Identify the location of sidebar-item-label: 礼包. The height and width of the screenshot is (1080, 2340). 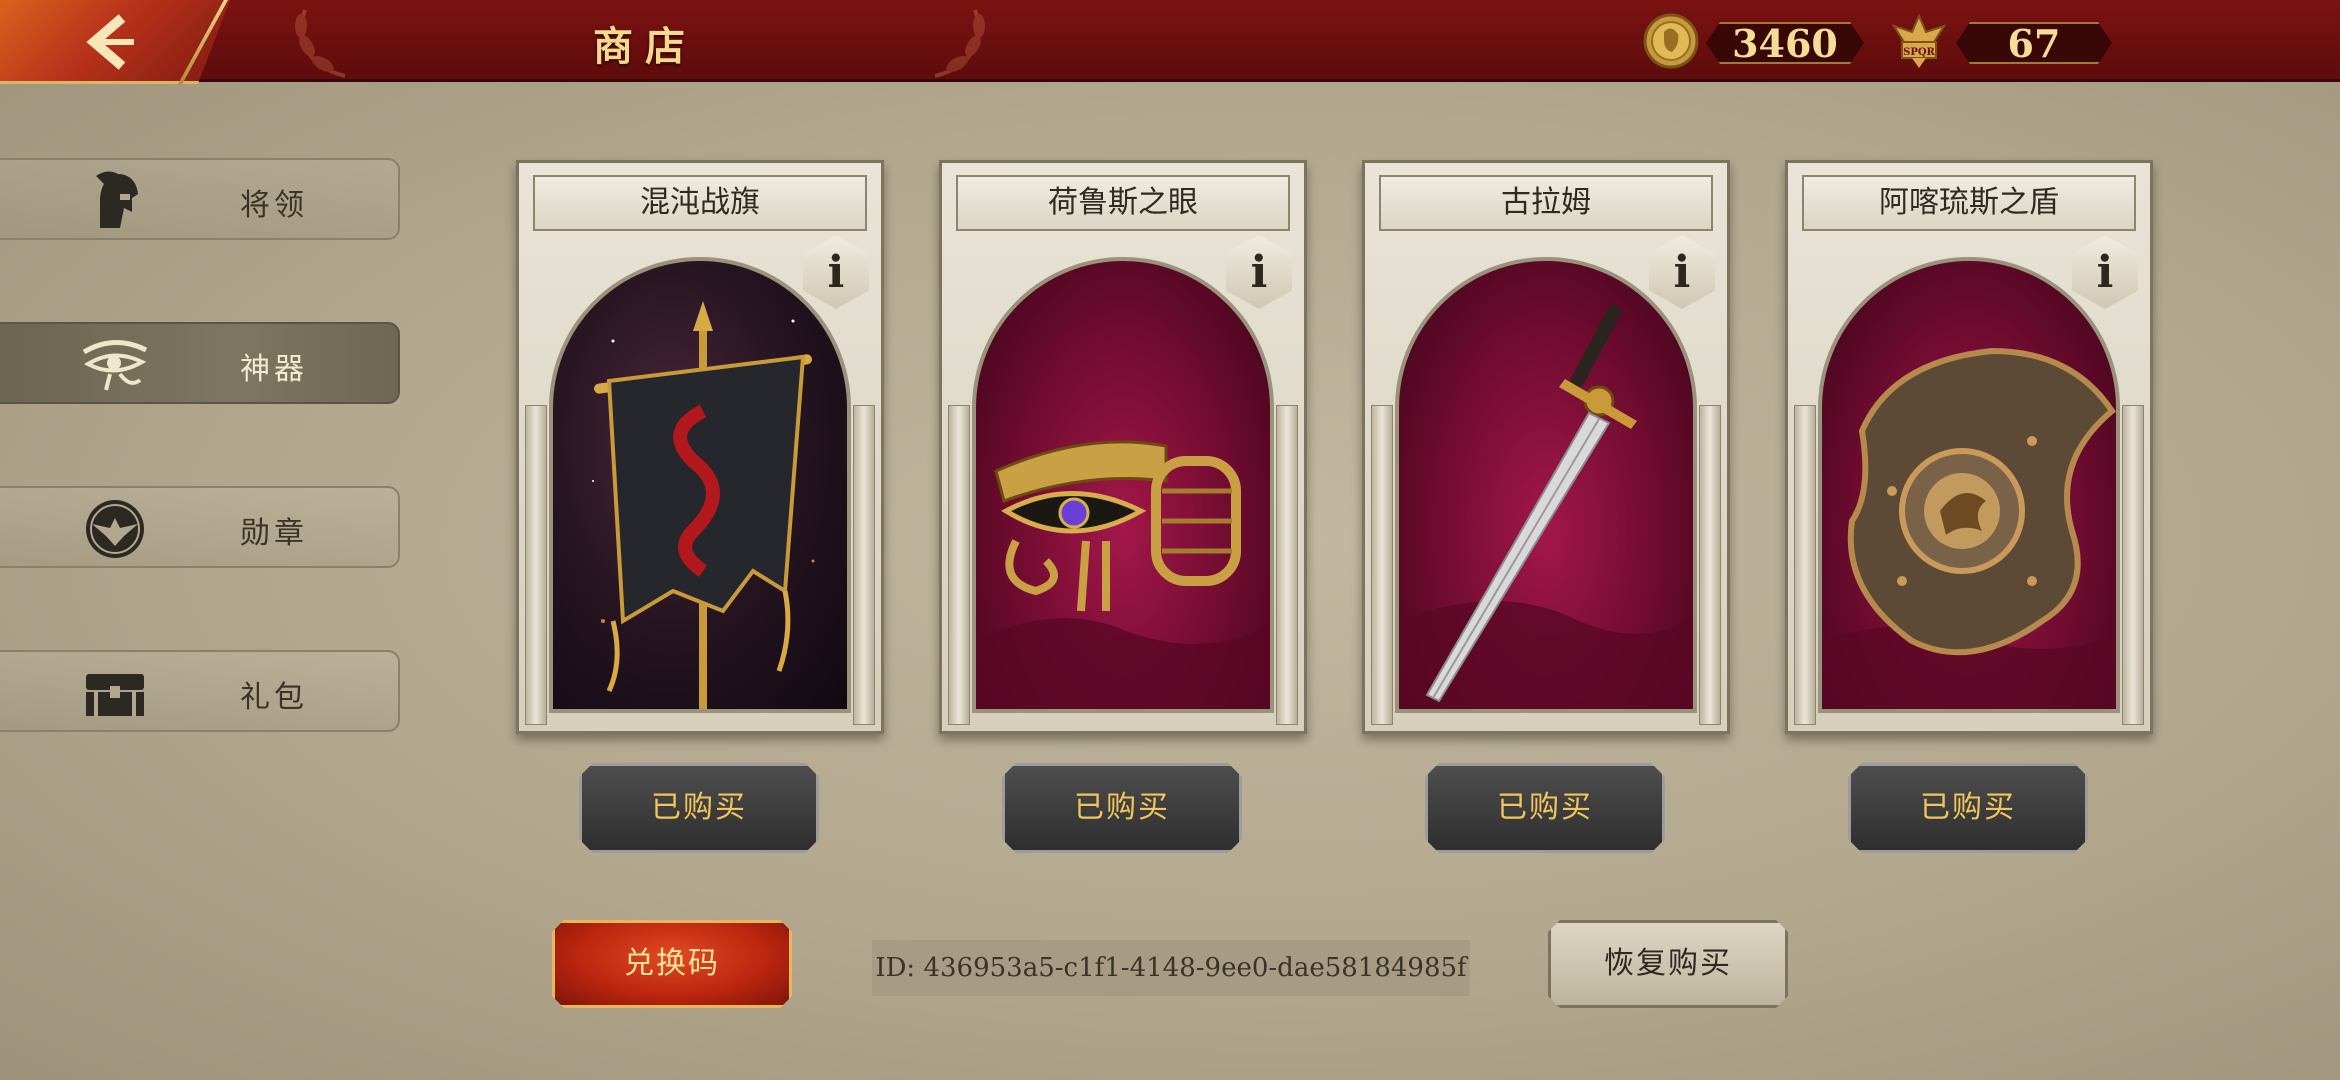
(274, 697).